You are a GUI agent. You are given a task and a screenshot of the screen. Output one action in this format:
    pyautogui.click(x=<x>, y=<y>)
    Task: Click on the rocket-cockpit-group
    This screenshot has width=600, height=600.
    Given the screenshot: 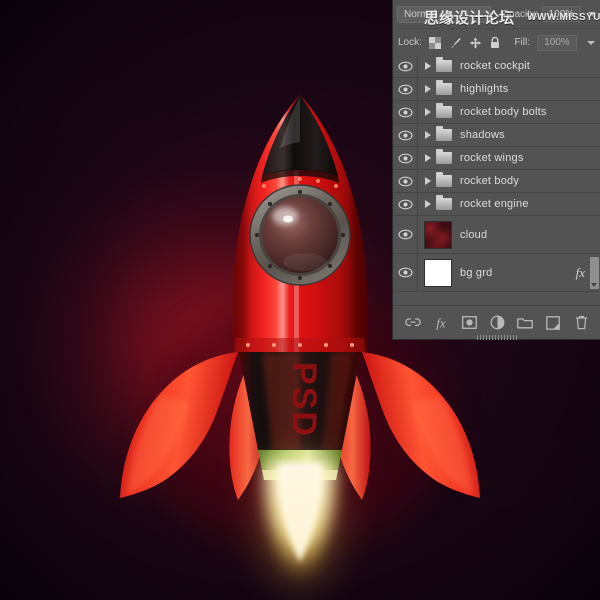 What is the action you would take?
    pyautogui.click(x=300, y=235)
    